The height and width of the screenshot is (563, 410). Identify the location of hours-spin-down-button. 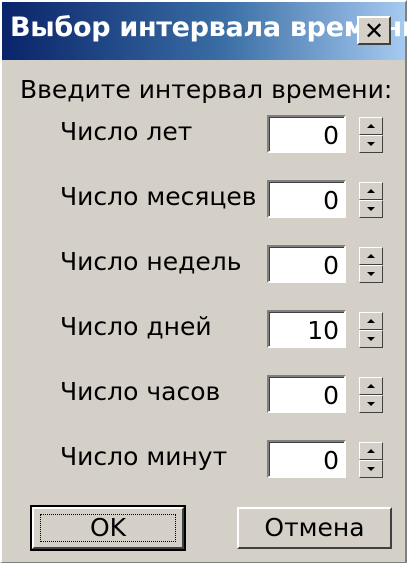
(371, 404).